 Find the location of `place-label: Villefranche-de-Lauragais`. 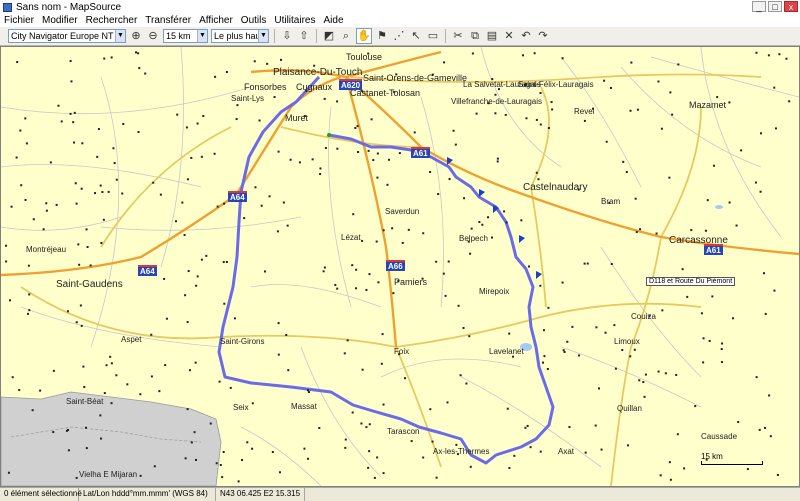

place-label: Villefranche-de-Lauragais is located at coordinates (497, 101).